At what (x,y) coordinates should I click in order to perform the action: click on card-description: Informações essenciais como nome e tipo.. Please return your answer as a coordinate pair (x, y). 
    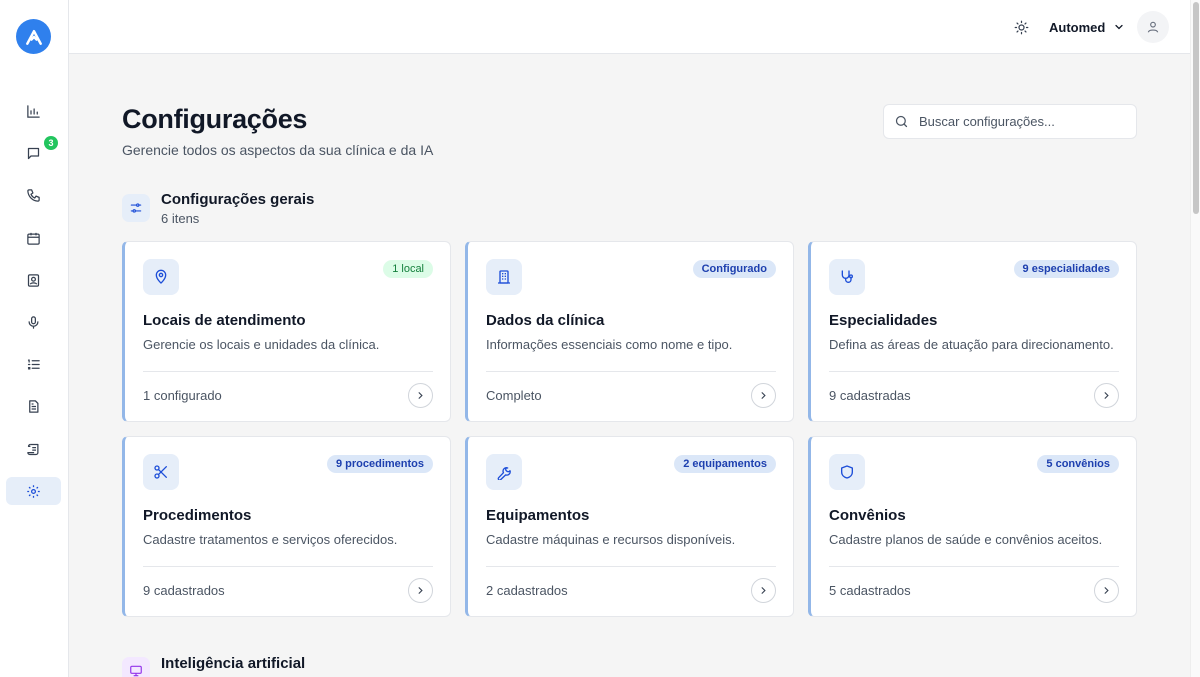
    Looking at the image, I should click on (609, 344).